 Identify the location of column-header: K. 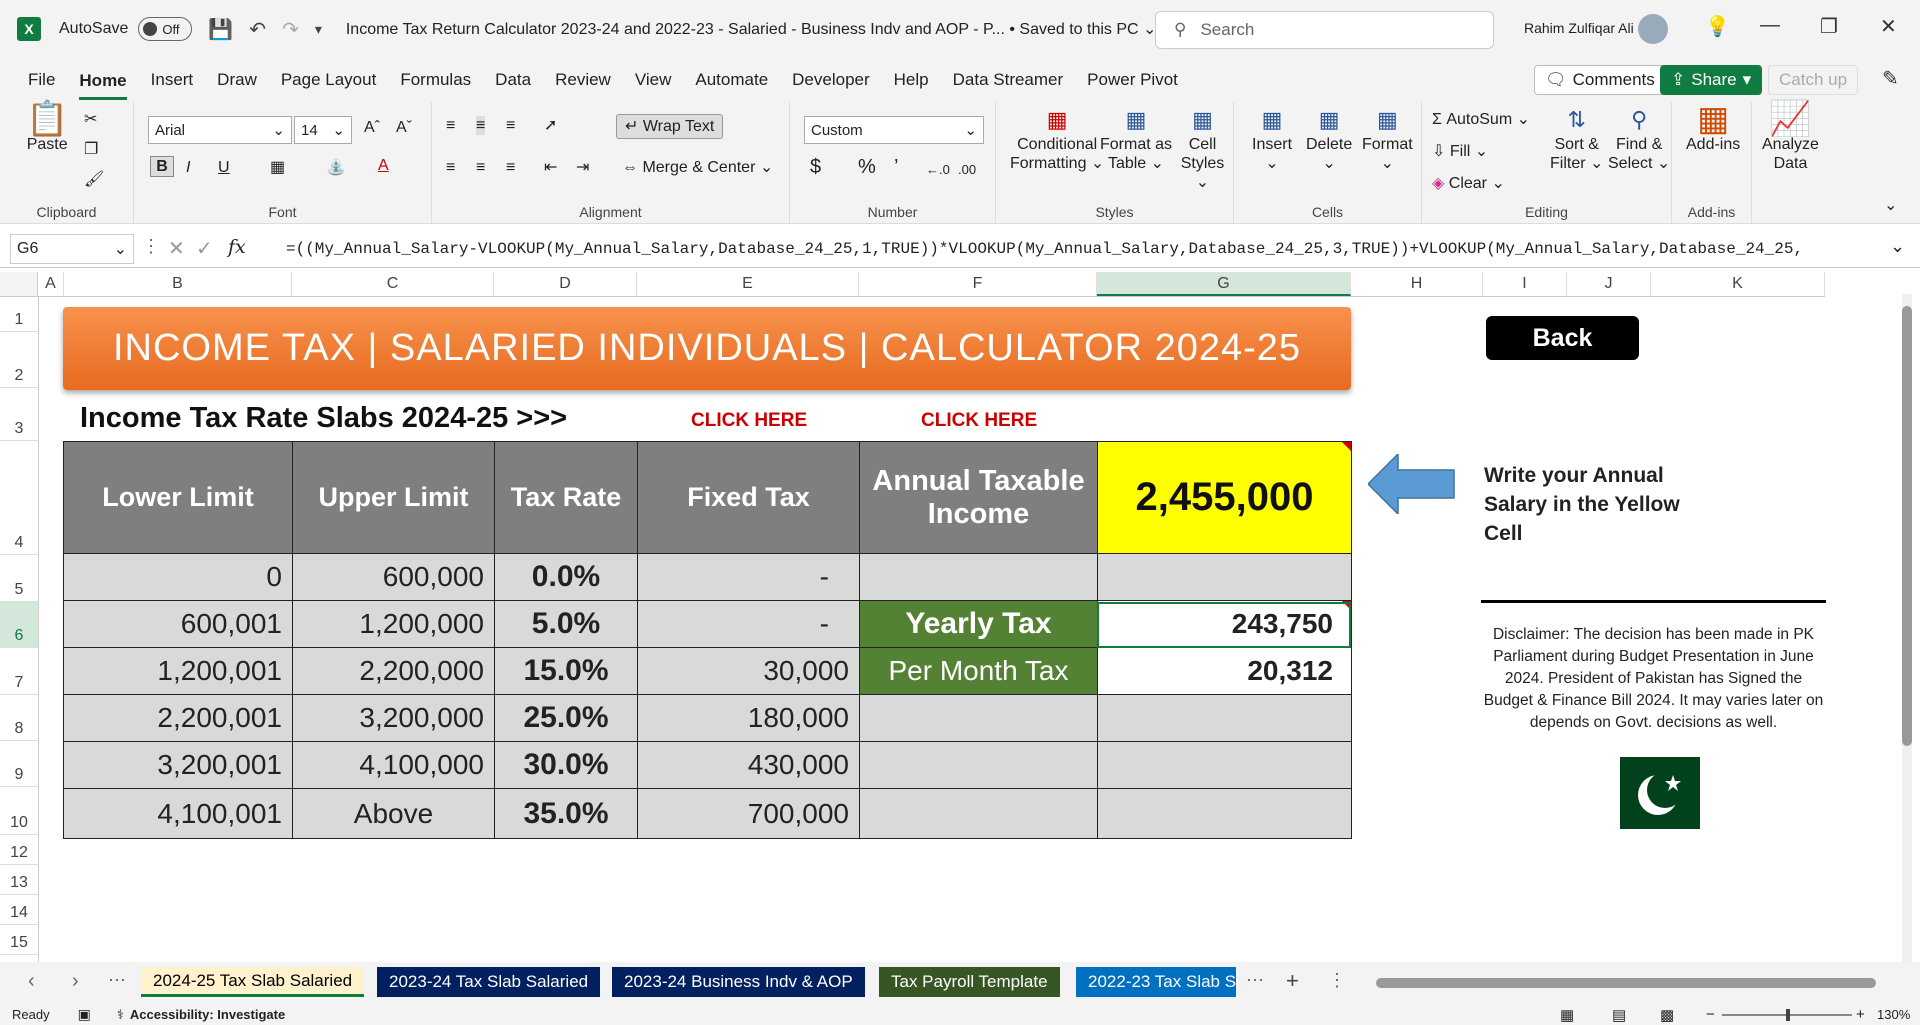
(1738, 284).